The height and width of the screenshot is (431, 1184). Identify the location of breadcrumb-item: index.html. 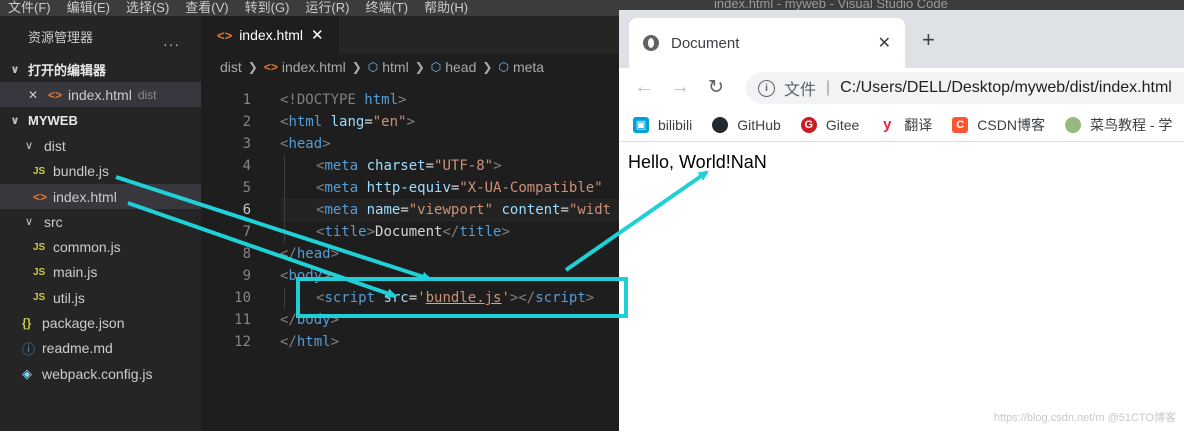
(314, 67).